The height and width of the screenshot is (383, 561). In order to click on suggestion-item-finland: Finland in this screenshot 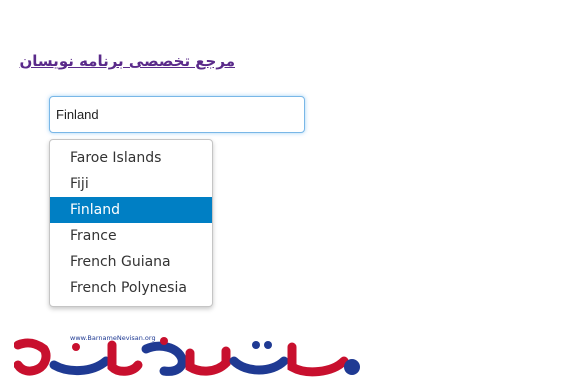, I will do `click(131, 210)`.